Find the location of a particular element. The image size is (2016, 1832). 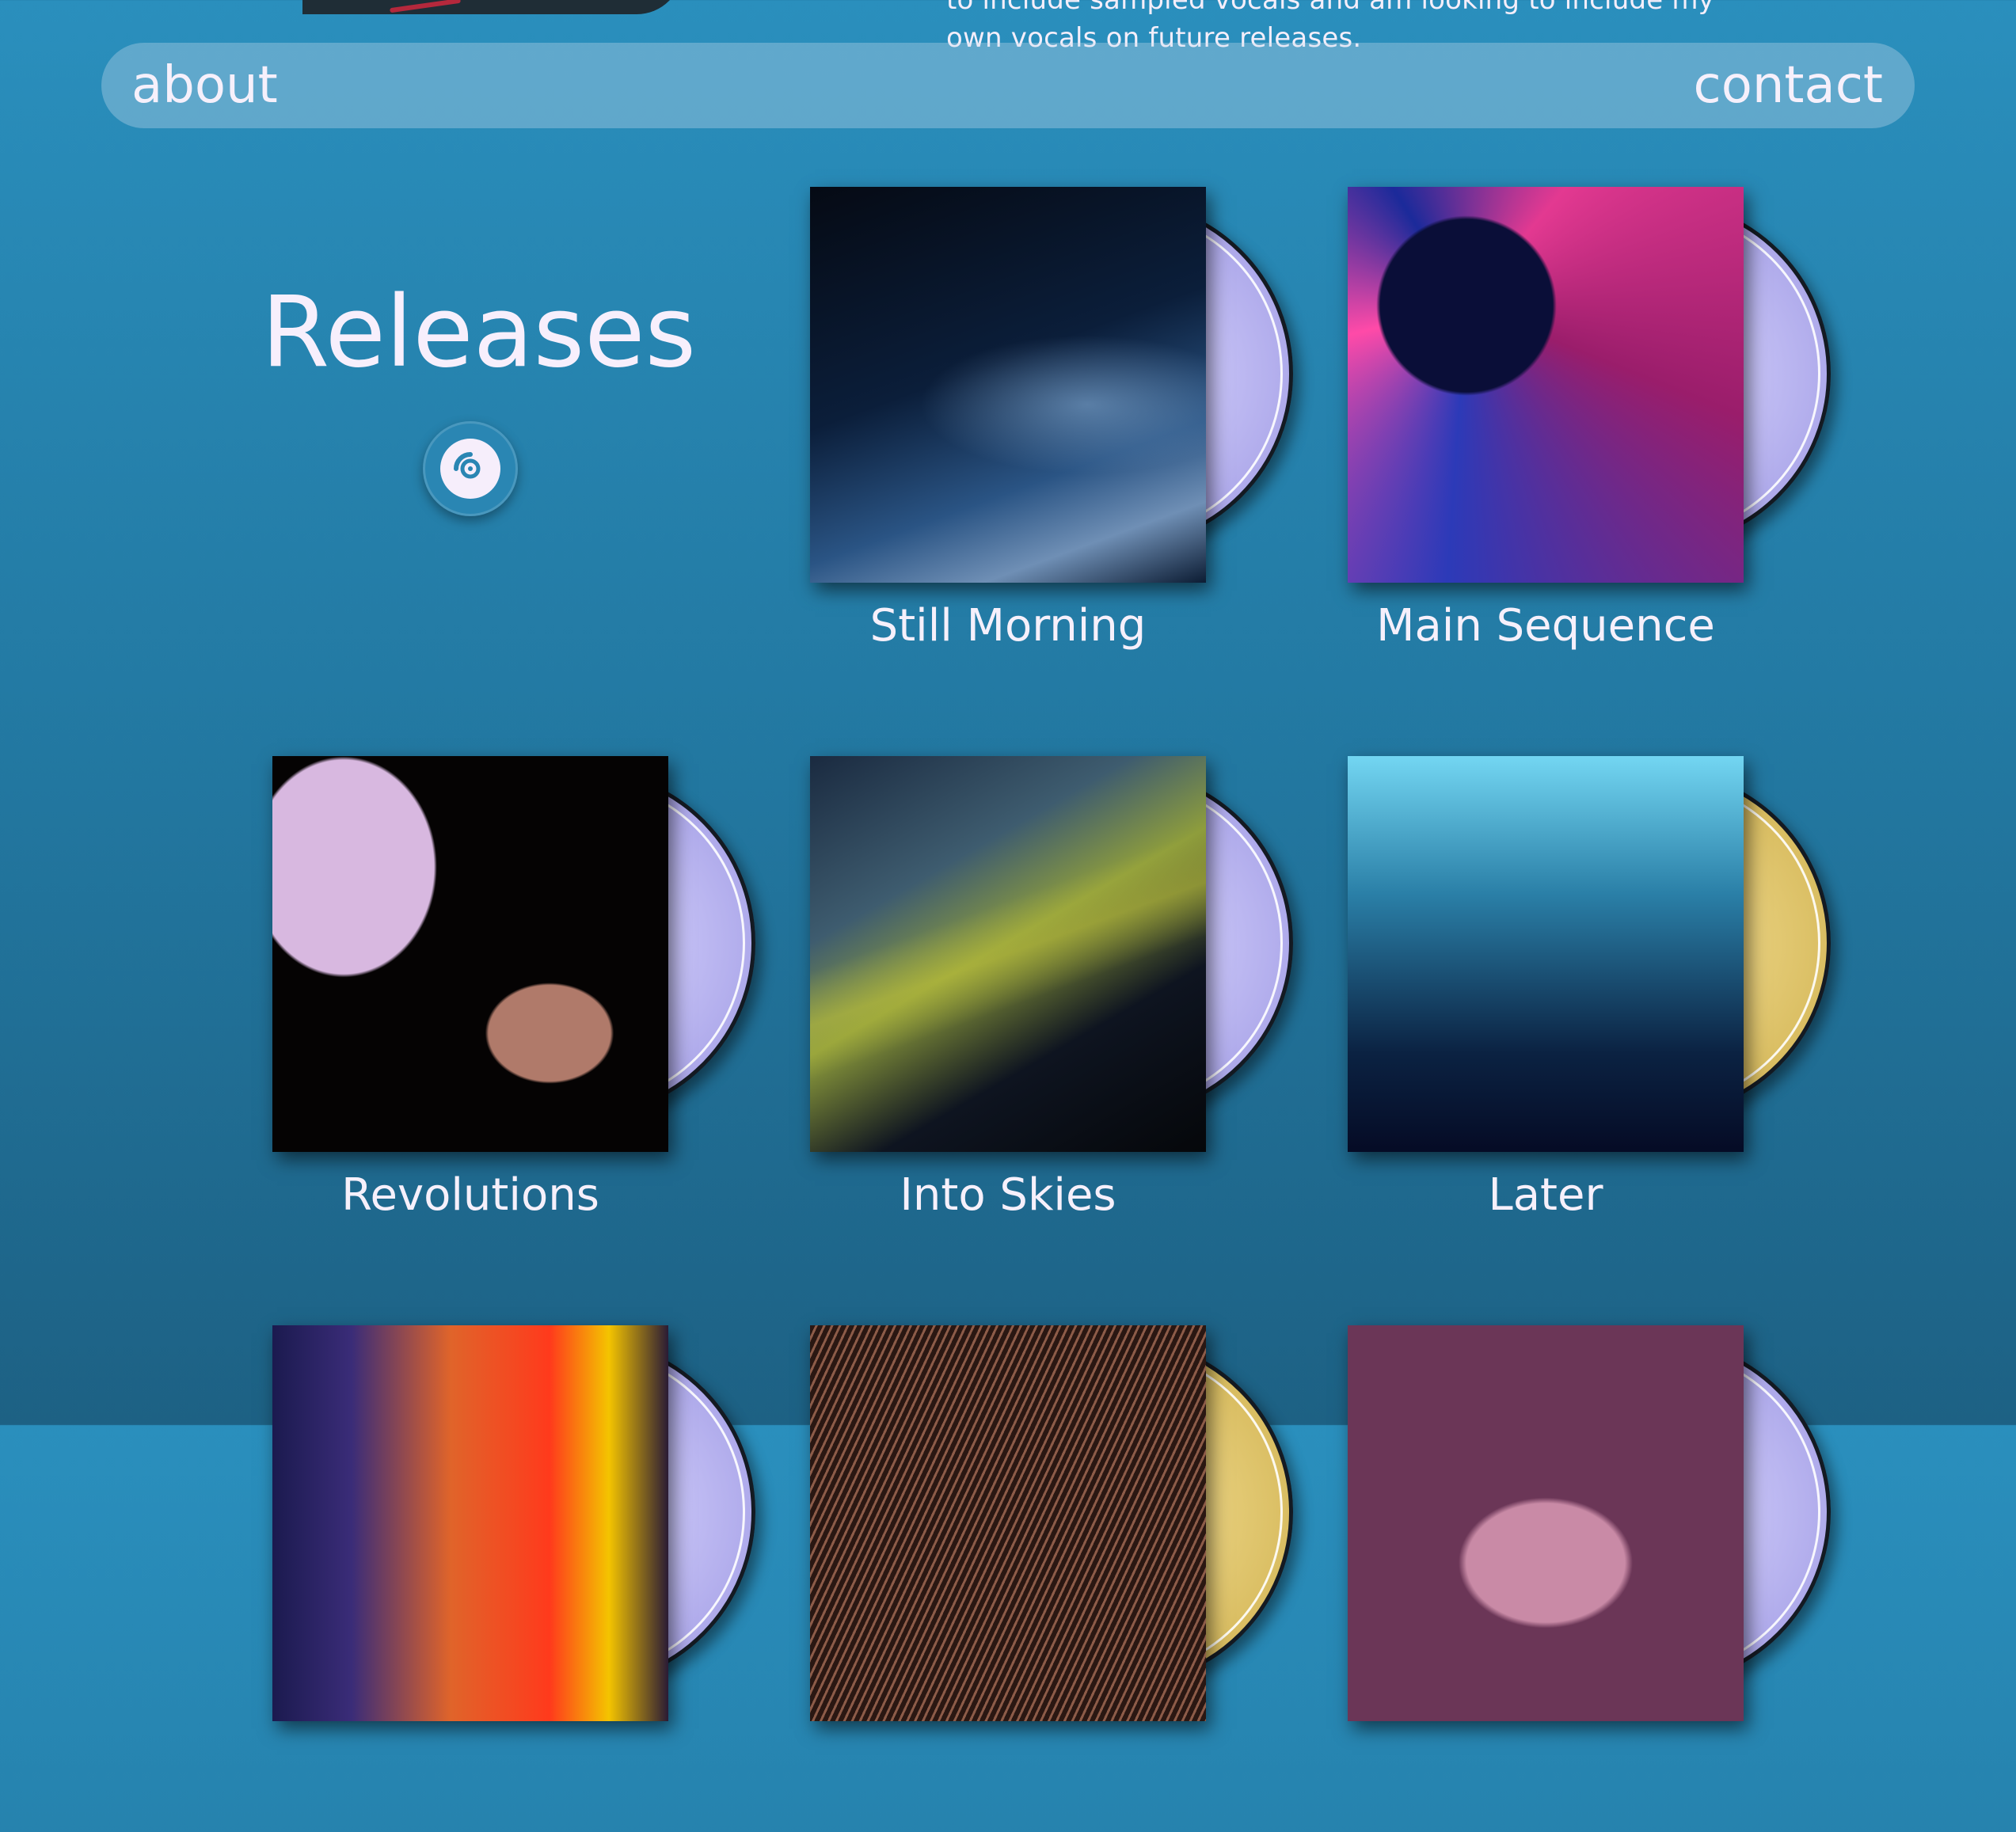

releases-heading: Releases is located at coordinates (479, 333).